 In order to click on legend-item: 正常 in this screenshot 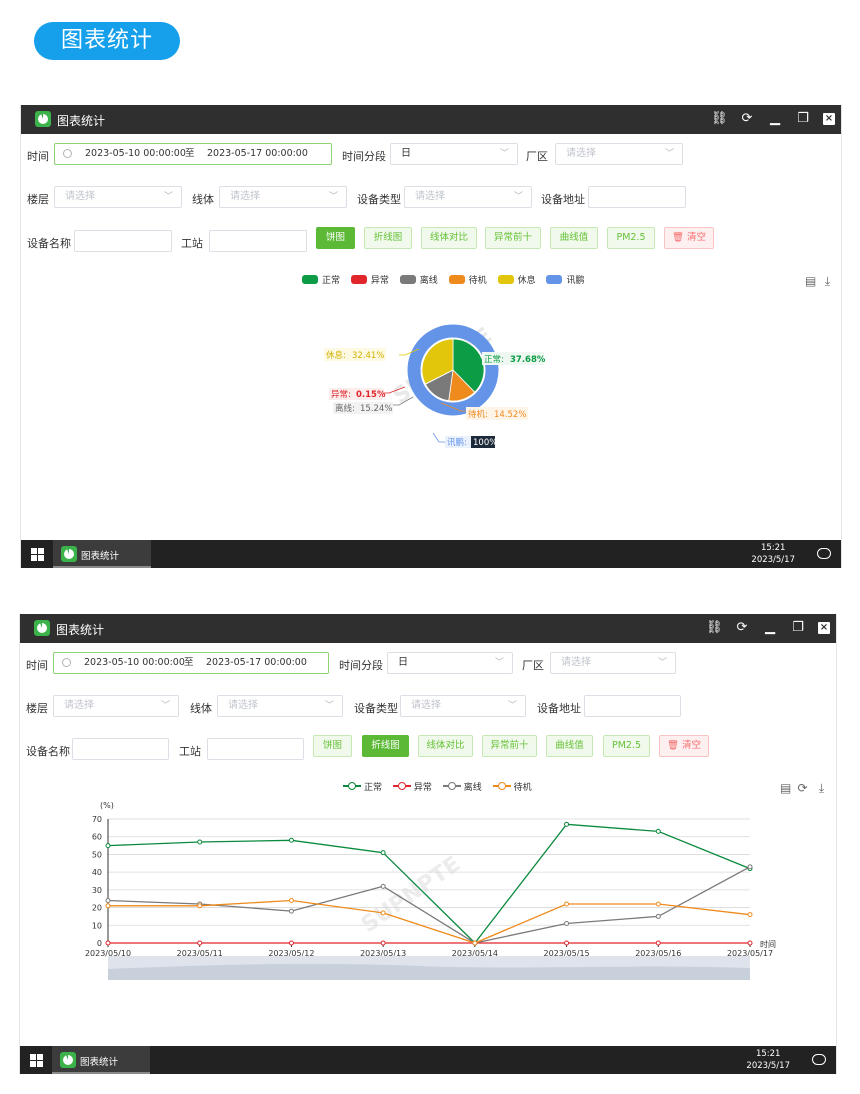, I will do `click(362, 786)`.